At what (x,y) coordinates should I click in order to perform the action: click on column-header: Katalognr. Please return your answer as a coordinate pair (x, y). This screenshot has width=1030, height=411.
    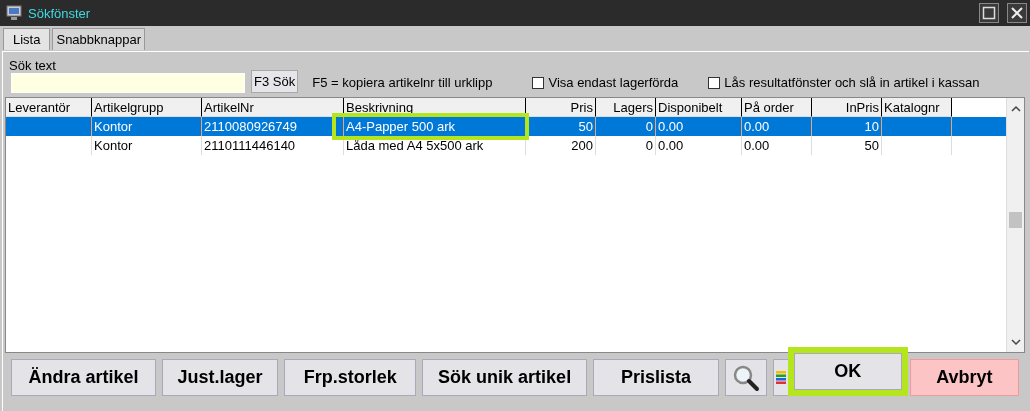
    Looking at the image, I should click on (917, 107).